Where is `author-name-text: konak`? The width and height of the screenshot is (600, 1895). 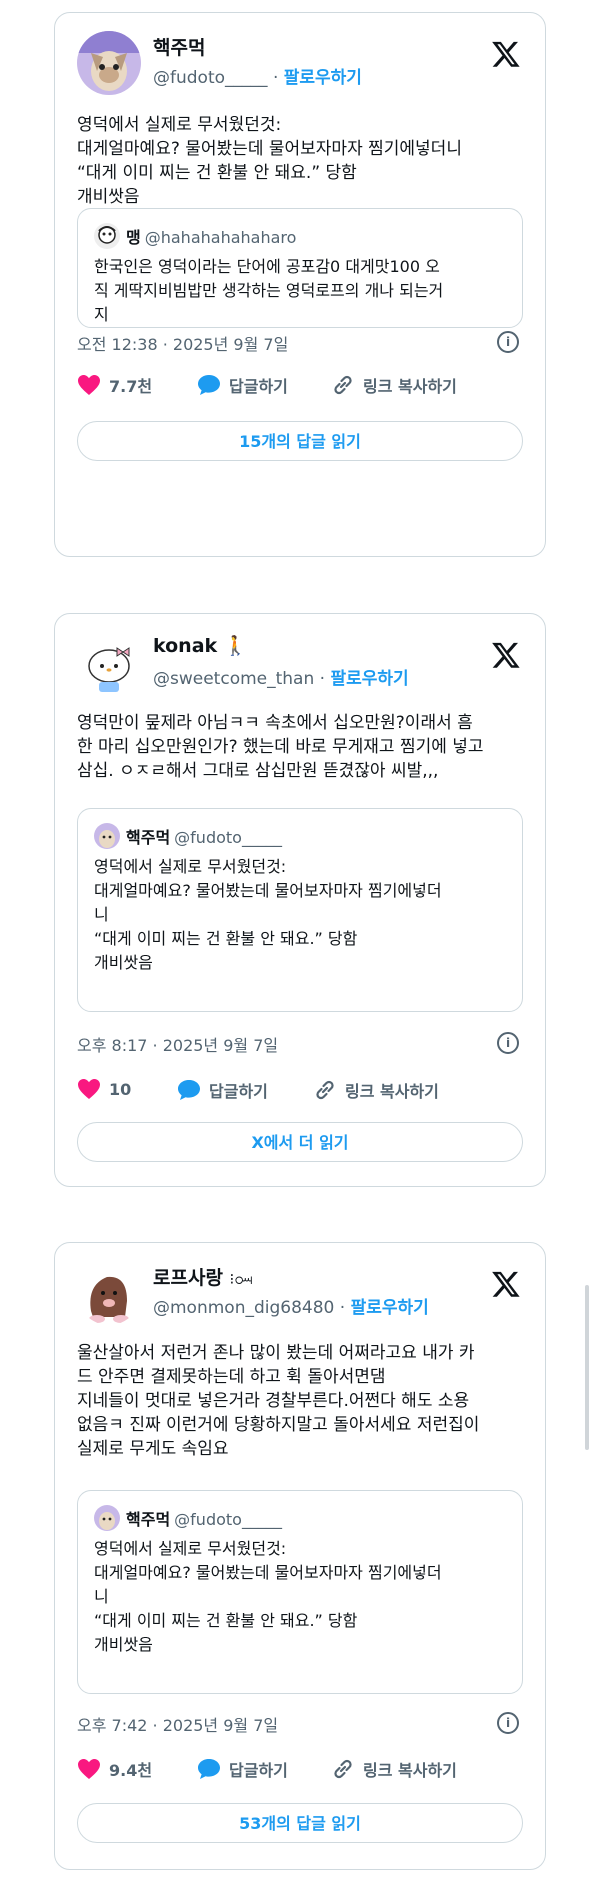 author-name-text: konak is located at coordinates (185, 646).